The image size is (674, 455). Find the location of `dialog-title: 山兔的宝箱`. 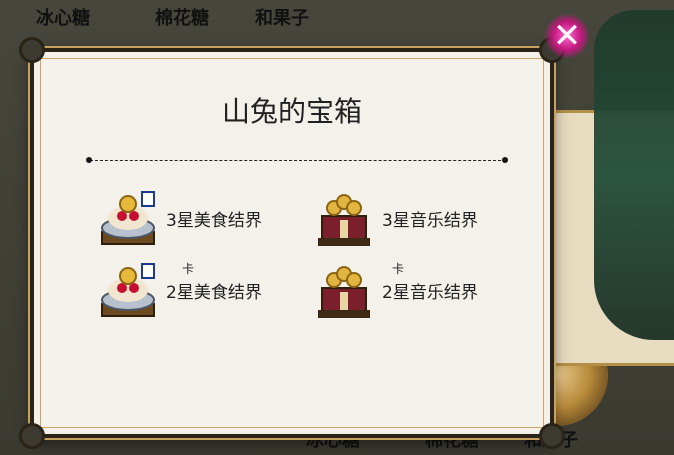

dialog-title: 山兔的宝箱 is located at coordinates (291, 111).